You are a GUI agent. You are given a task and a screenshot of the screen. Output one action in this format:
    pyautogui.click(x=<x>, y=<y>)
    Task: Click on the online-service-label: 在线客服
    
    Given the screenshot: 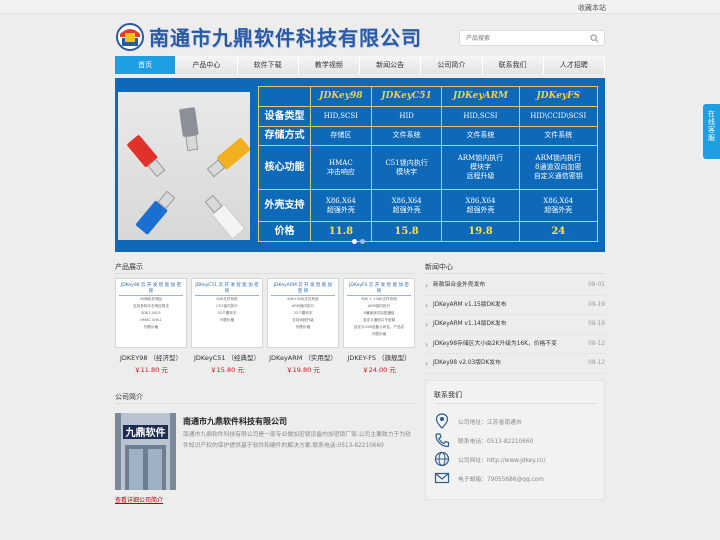 What is the action you would take?
    pyautogui.click(x=711, y=126)
    